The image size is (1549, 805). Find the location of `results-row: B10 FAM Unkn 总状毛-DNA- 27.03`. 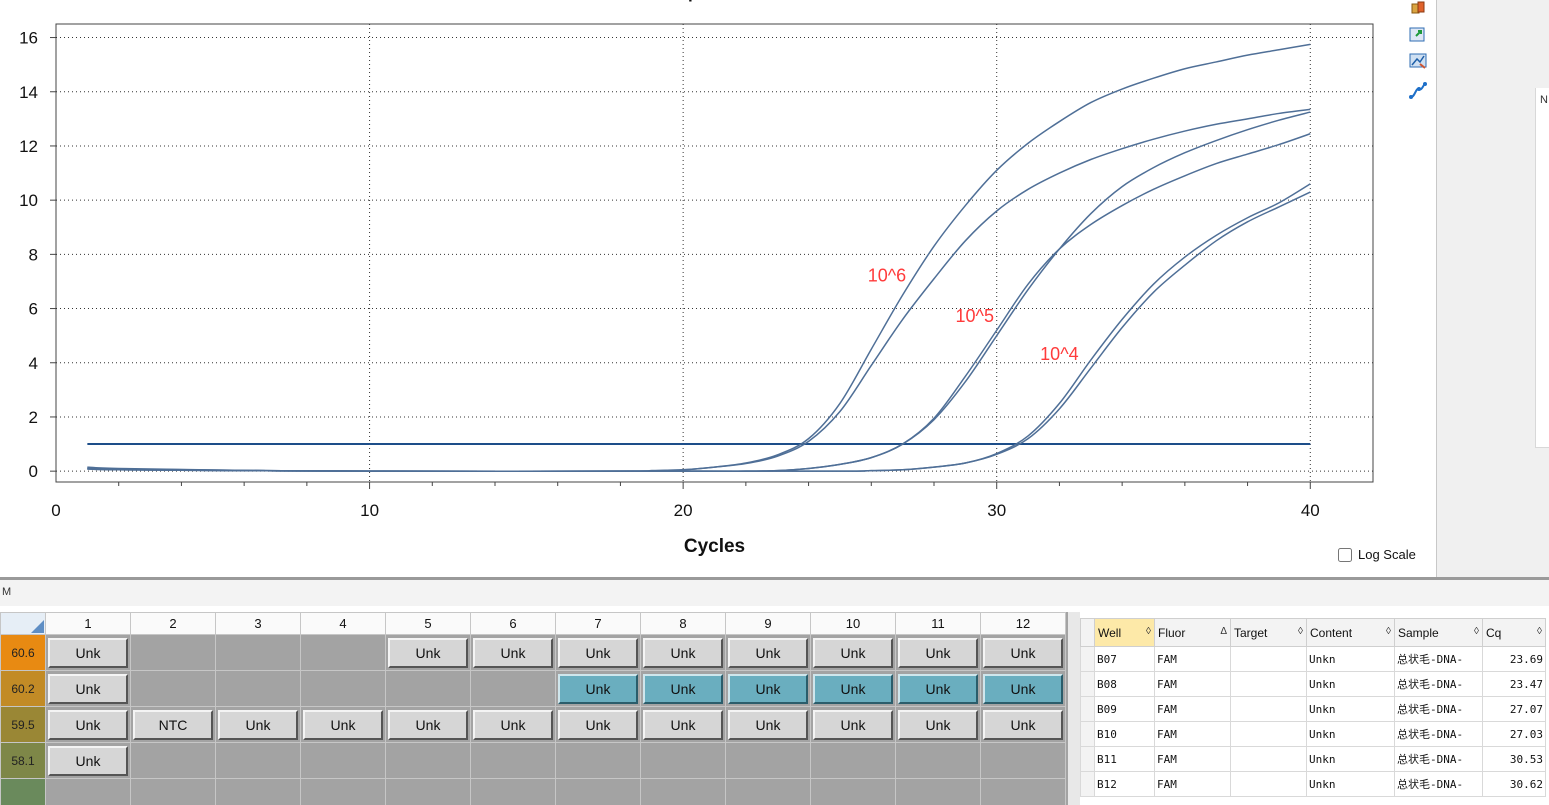

results-row: B10 FAM Unkn 总状毛-DNA- 27.03 is located at coordinates (1313, 734).